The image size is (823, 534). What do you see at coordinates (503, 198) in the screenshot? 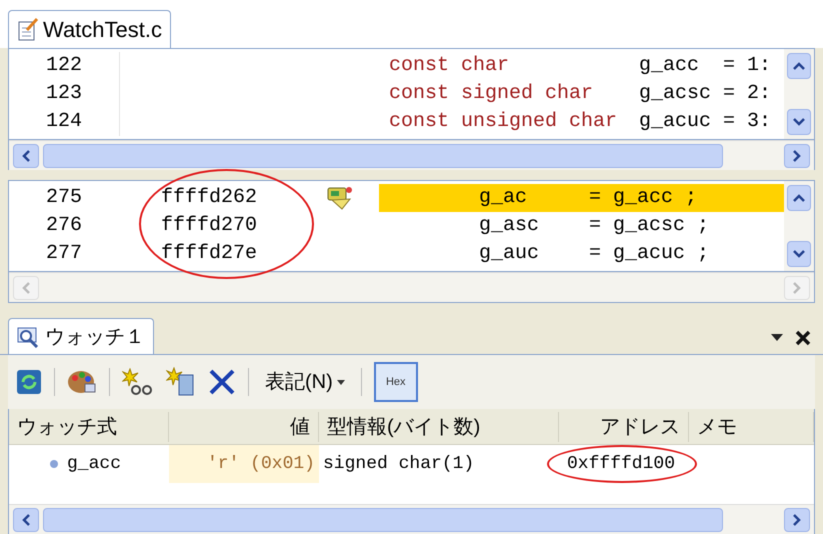
I see `code-line: g_ac` at bounding box center [503, 198].